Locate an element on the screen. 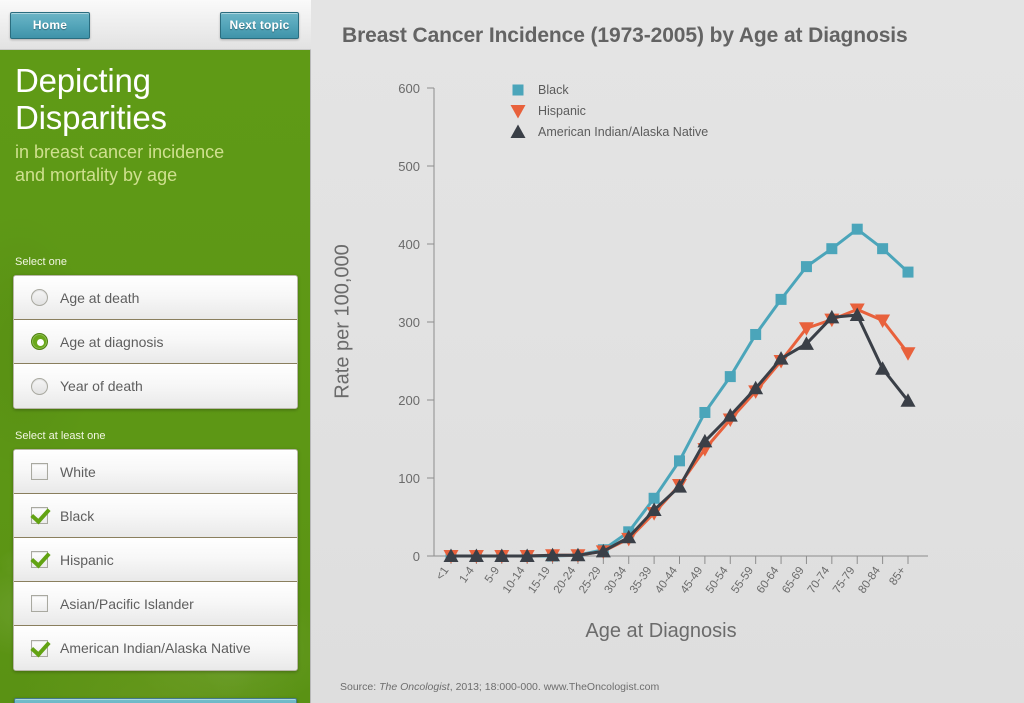 Image resolution: width=1024 pixels, height=703 pixels. checkbox-row-american-indian-alaska-native: American Indian/Alaska Native is located at coordinates (155, 648).